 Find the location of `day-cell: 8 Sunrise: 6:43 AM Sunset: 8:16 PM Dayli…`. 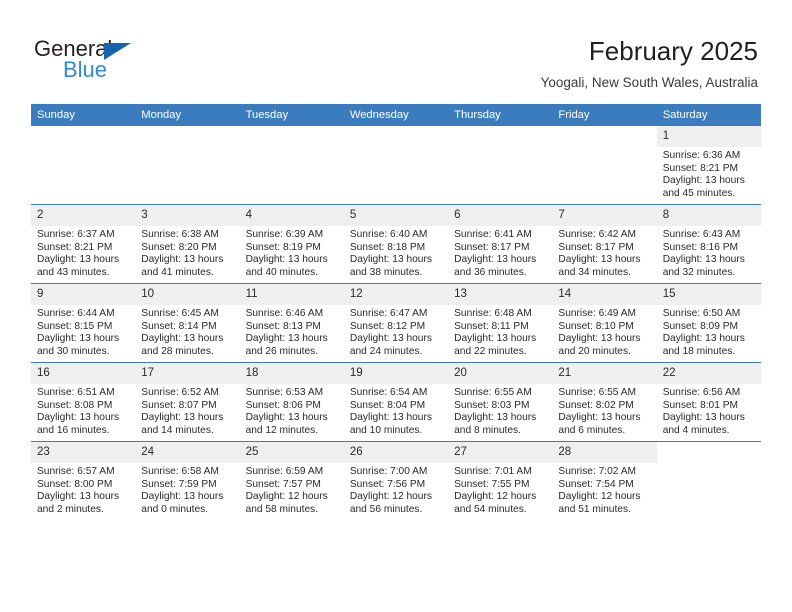

day-cell: 8 Sunrise: 6:43 AM Sunset: 8:16 PM Dayli… is located at coordinates (708, 244).